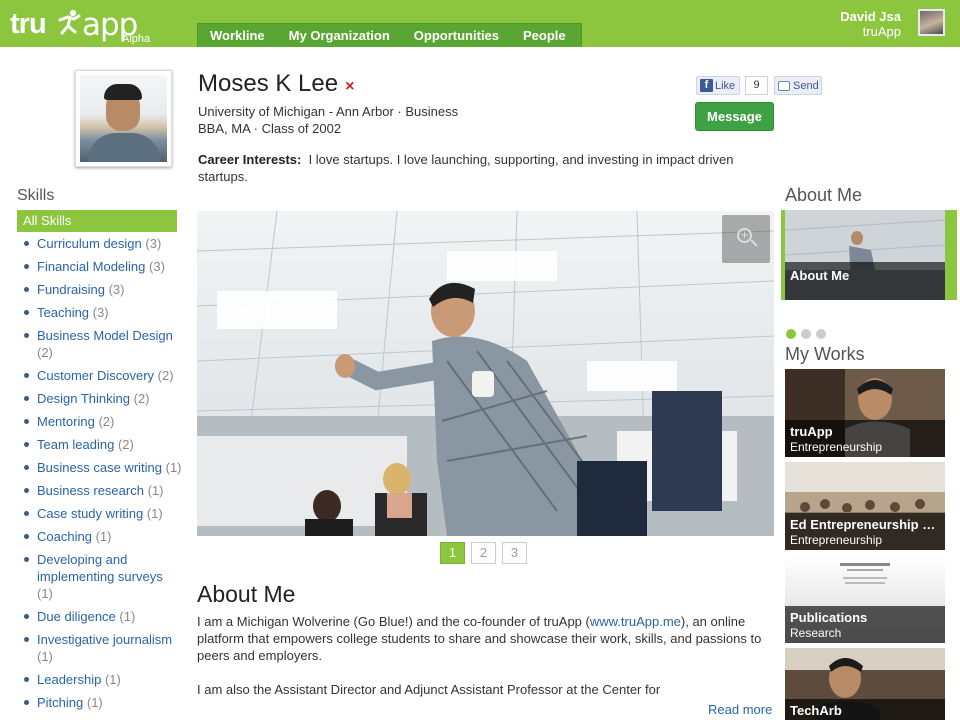  Describe the element at coordinates (76, 616) in the screenshot. I see `skill-link: Due diligence` at that location.